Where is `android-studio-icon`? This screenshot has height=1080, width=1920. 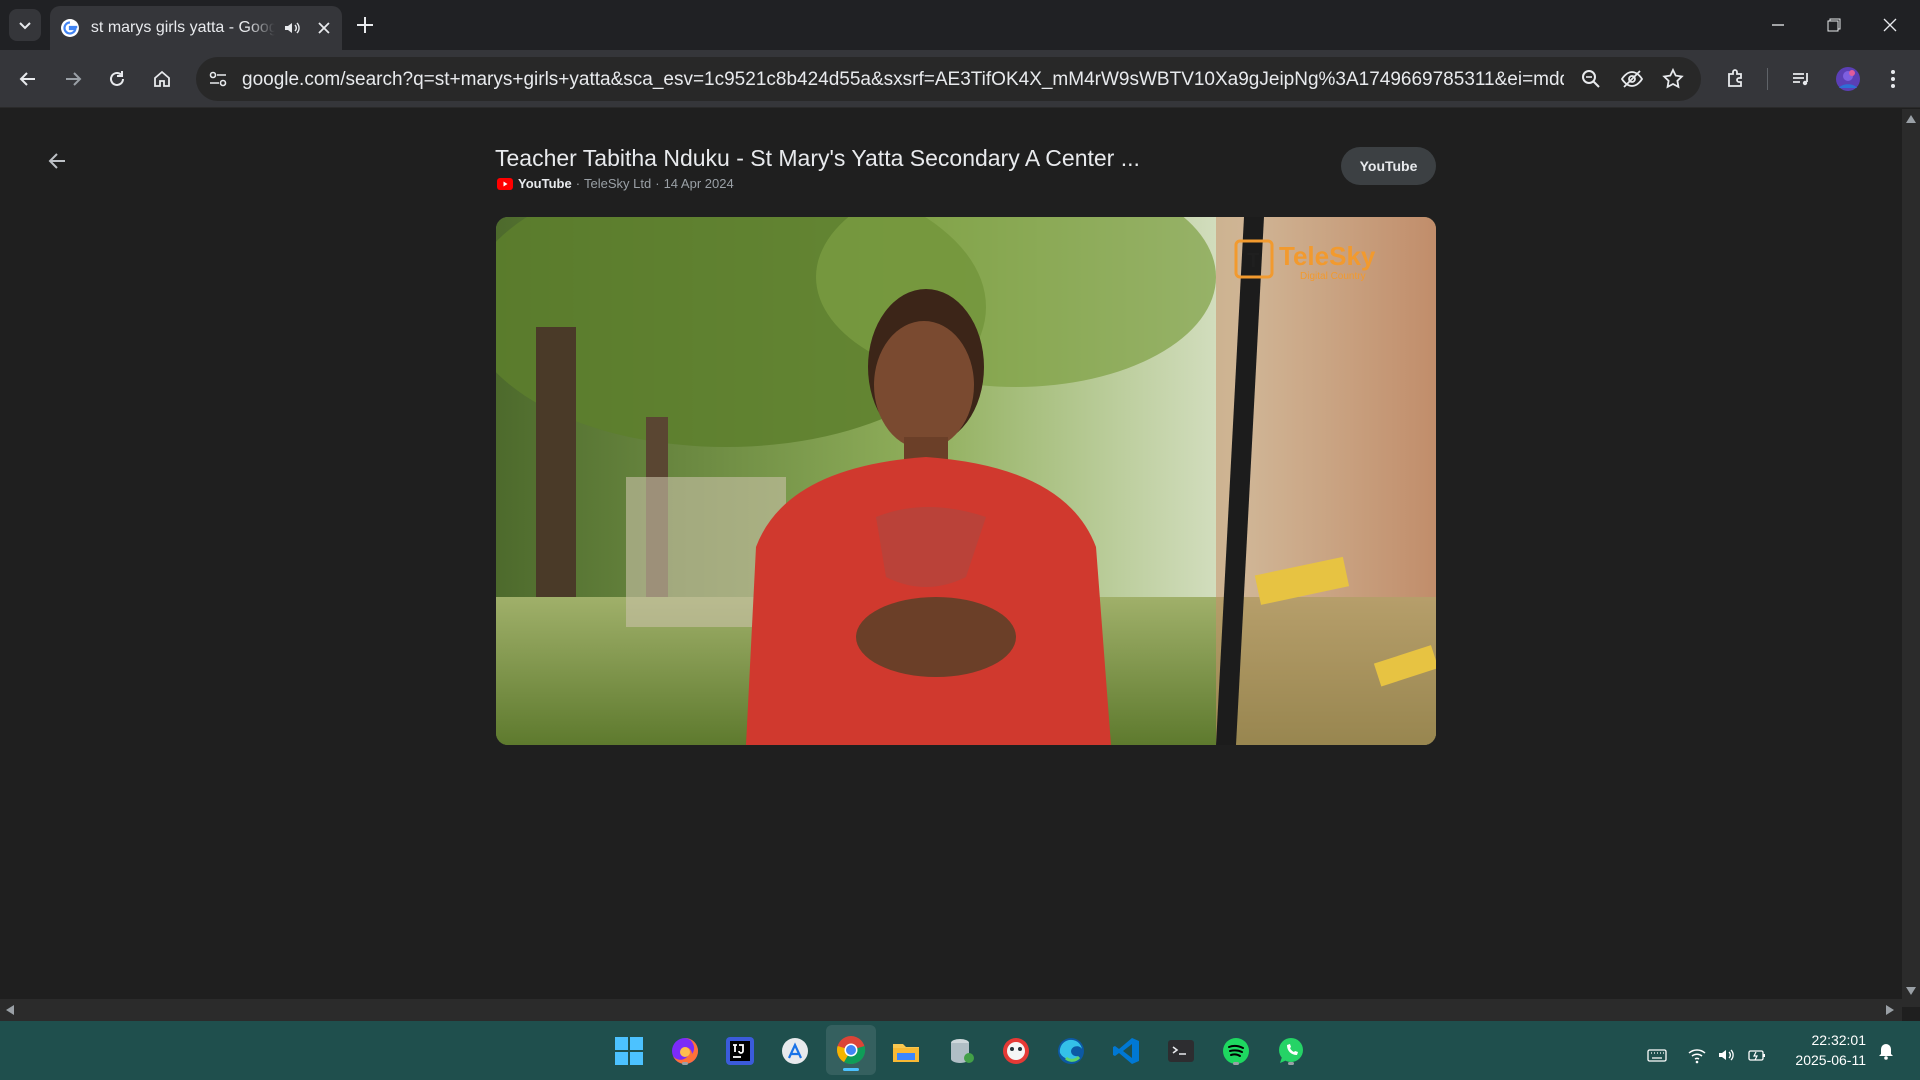
android-studio-icon is located at coordinates (1016, 1051).